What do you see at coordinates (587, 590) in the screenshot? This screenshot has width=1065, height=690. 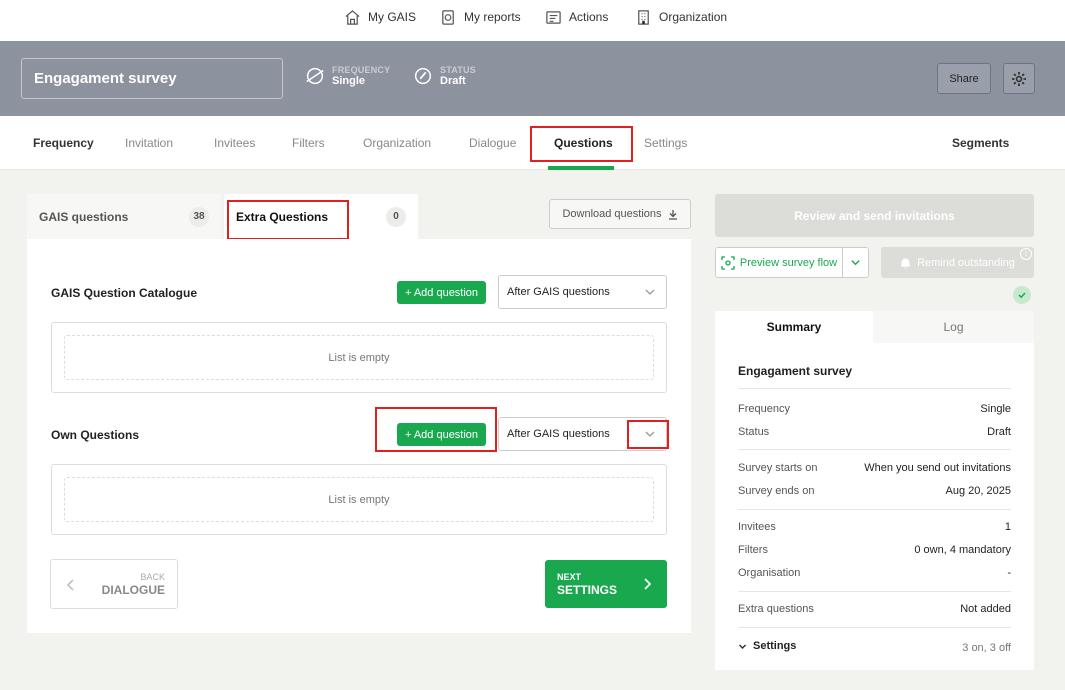 I see `next-value: SETTINGS` at bounding box center [587, 590].